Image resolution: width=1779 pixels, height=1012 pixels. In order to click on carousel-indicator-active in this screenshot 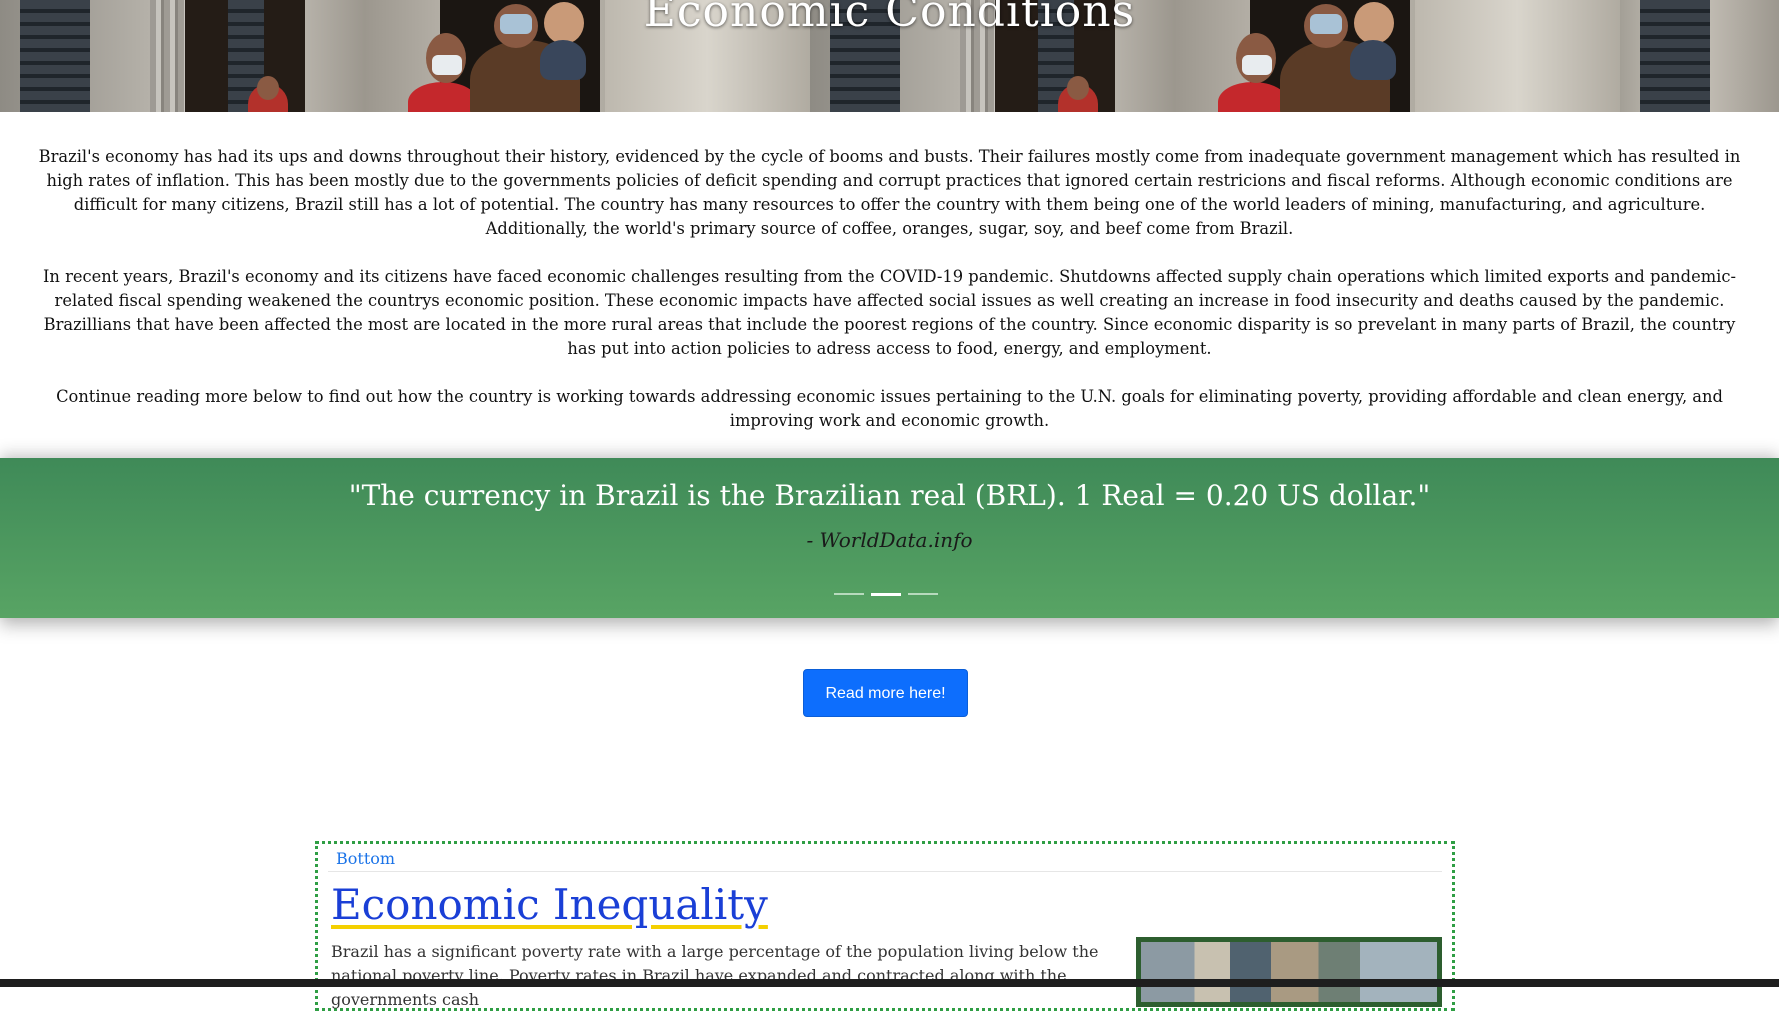, I will do `click(886, 594)`.